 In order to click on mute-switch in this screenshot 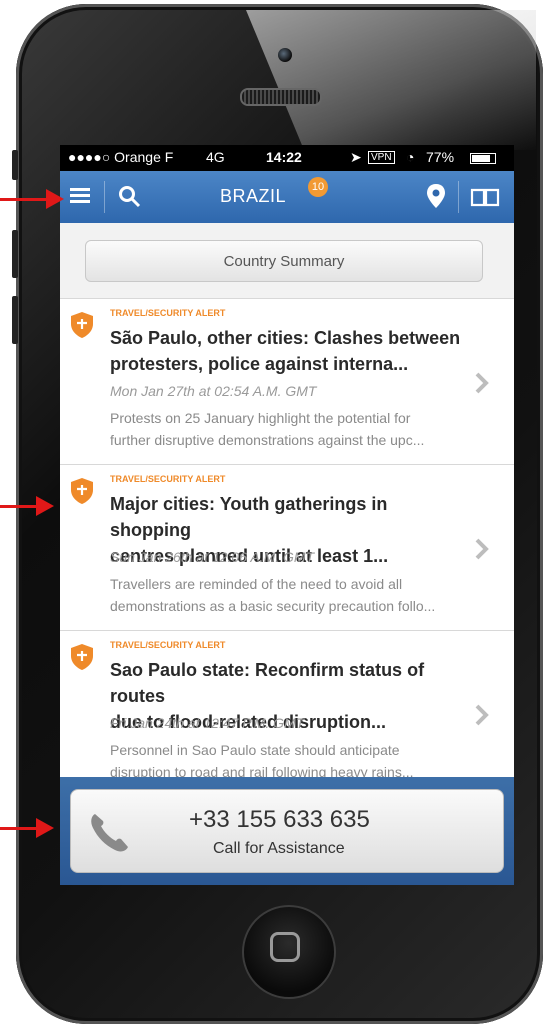, I will do `click(15, 165)`.